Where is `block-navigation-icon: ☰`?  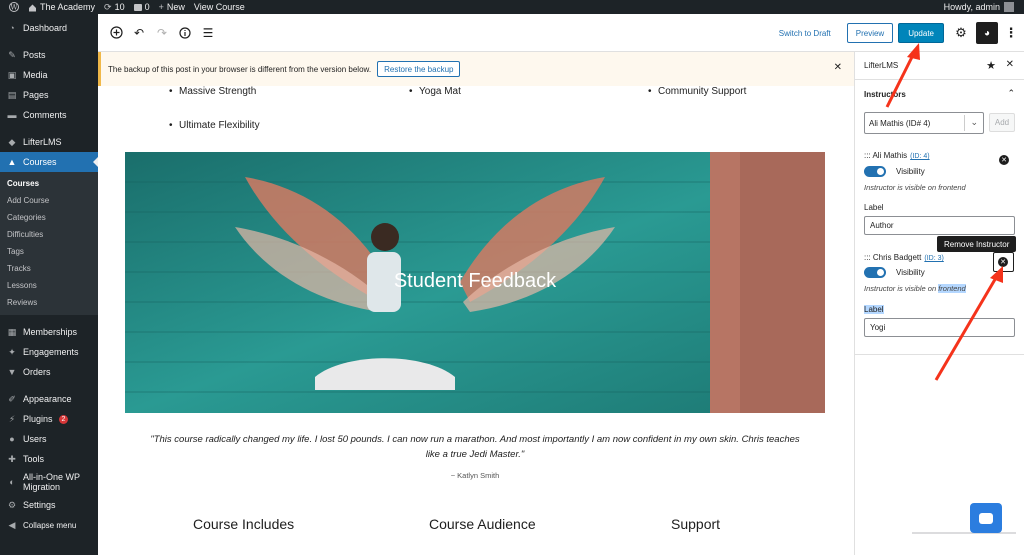
block-navigation-icon: ☰ is located at coordinates (208, 33).